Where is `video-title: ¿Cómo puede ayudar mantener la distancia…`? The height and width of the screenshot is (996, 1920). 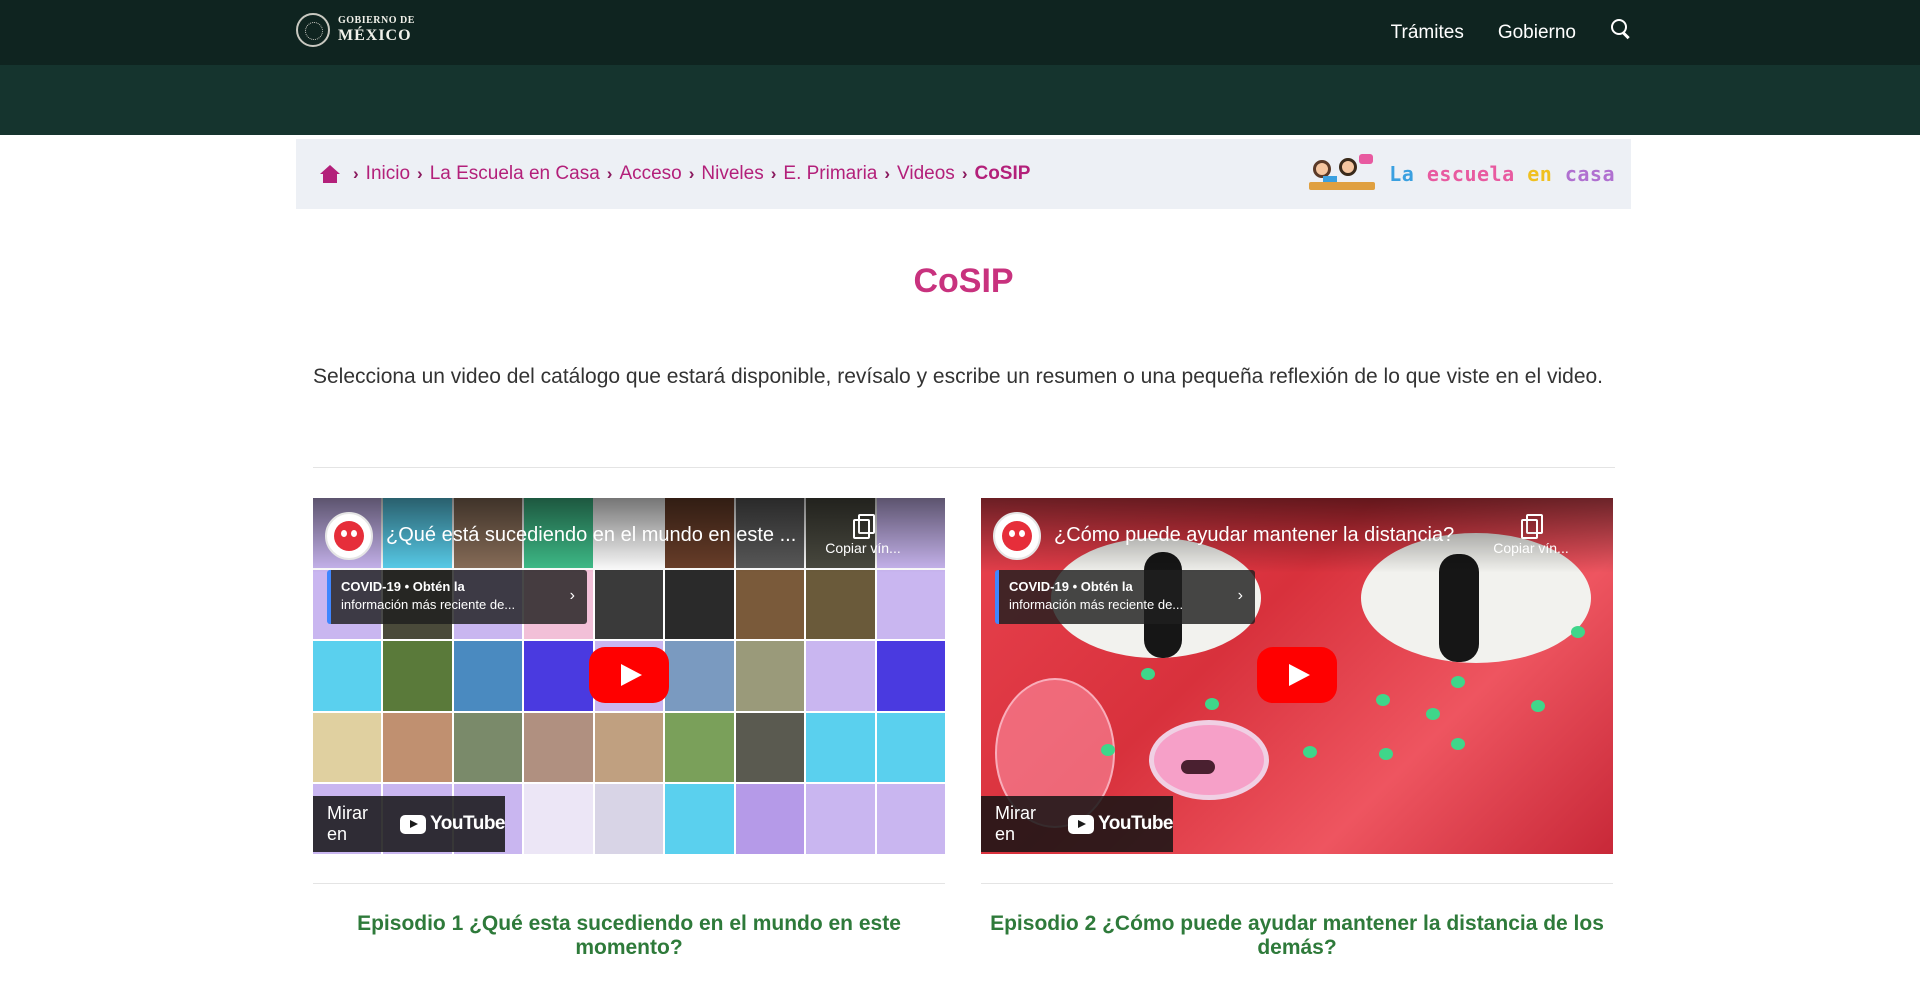
video-title: ¿Cómo puede ayudar mantener la distancia… is located at coordinates (1264, 535).